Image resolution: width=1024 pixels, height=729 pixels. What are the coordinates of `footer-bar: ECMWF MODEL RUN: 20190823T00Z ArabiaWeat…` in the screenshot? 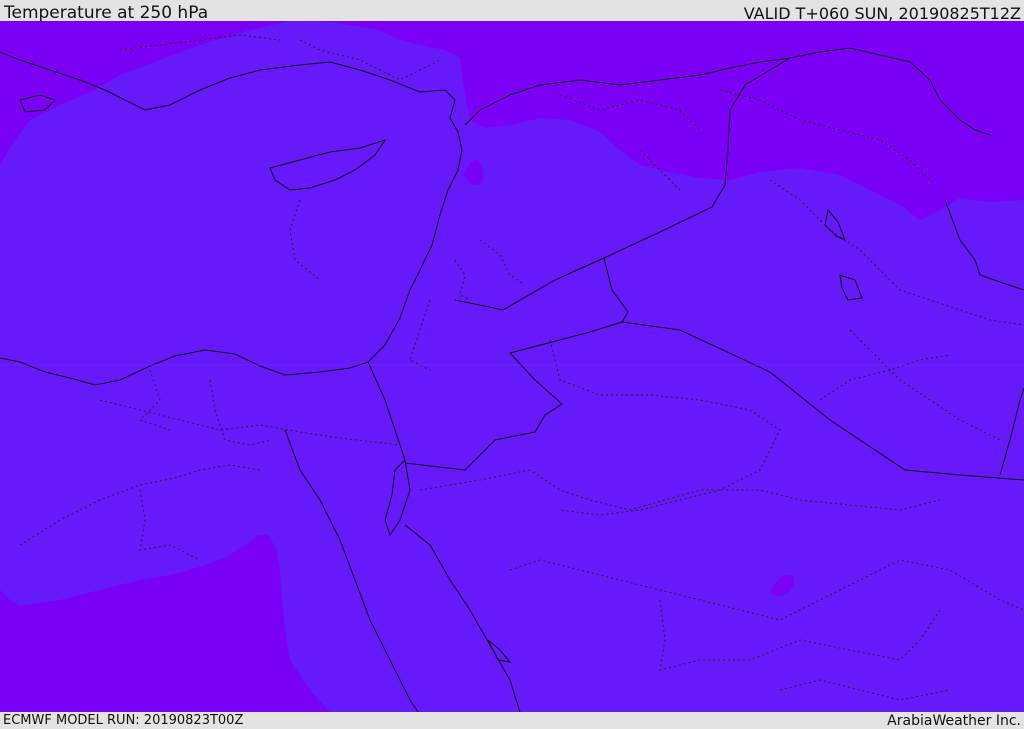 It's located at (512, 720).